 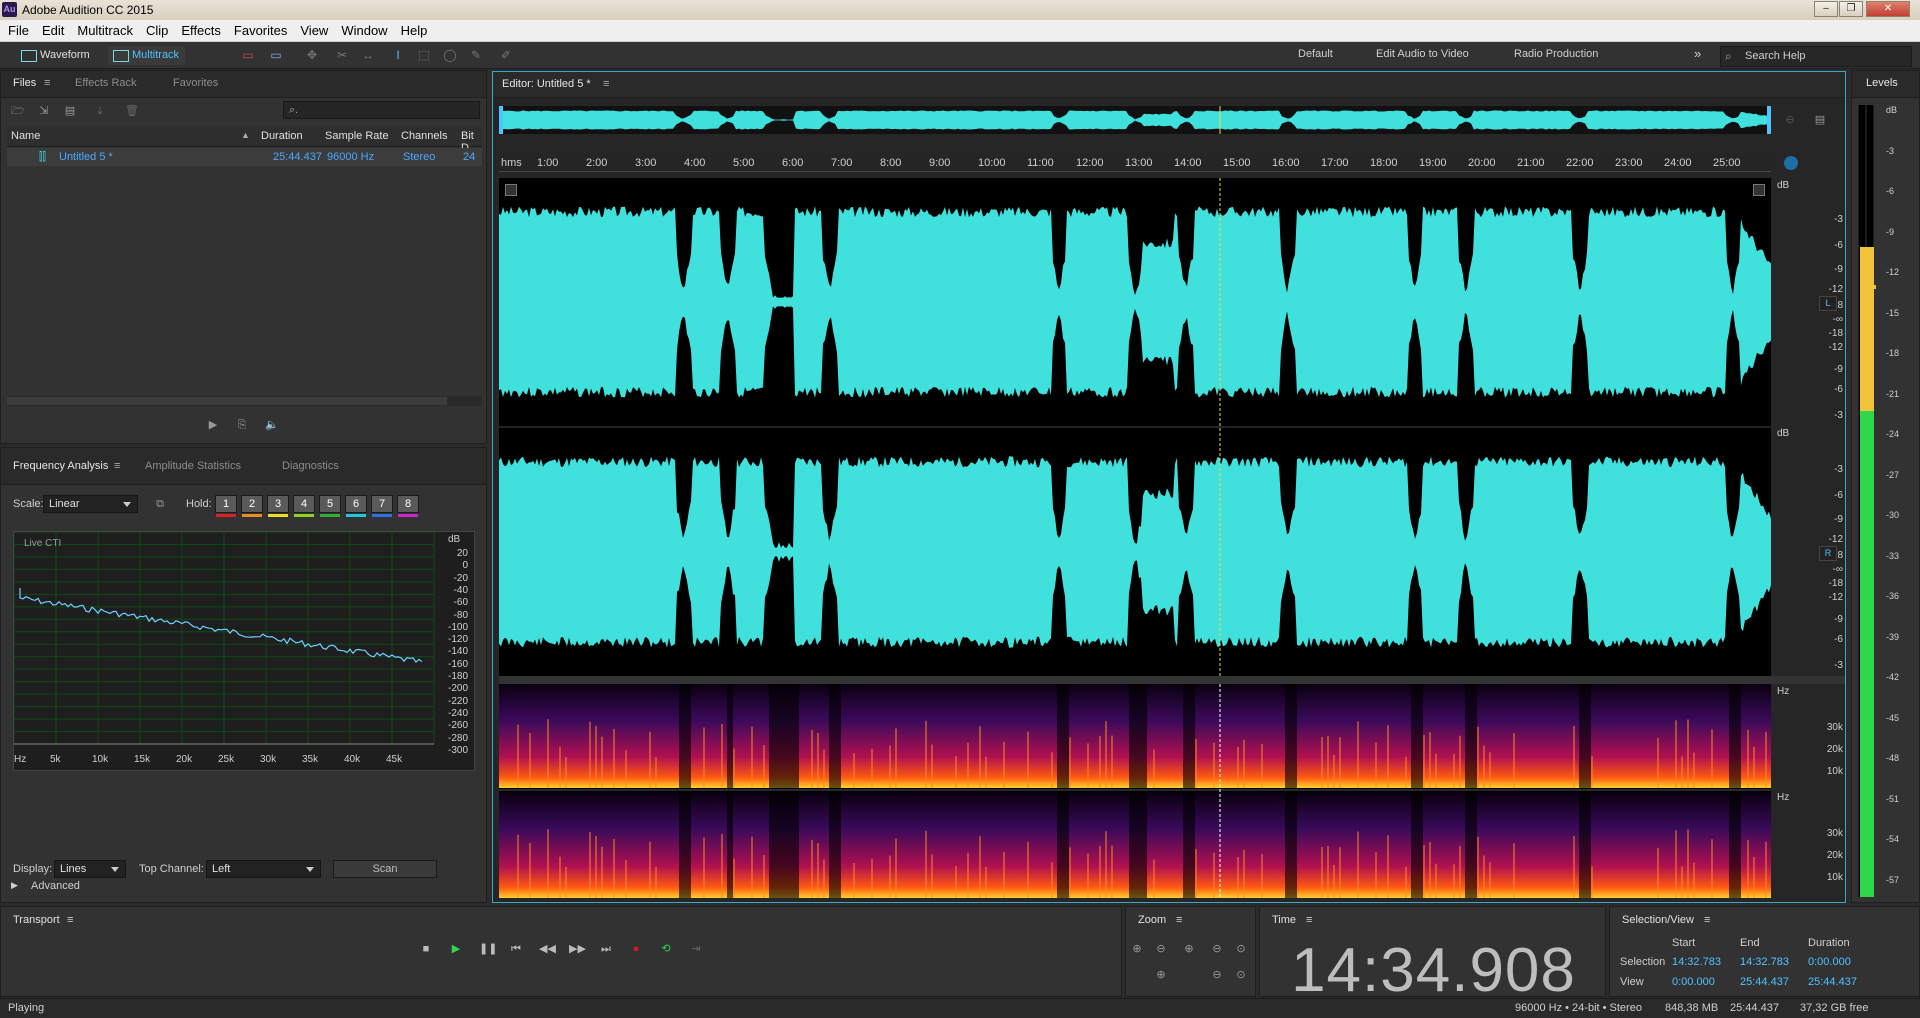 What do you see at coordinates (1829, 962) in the screenshot?
I see `selection-duration-field: 0:00.000` at bounding box center [1829, 962].